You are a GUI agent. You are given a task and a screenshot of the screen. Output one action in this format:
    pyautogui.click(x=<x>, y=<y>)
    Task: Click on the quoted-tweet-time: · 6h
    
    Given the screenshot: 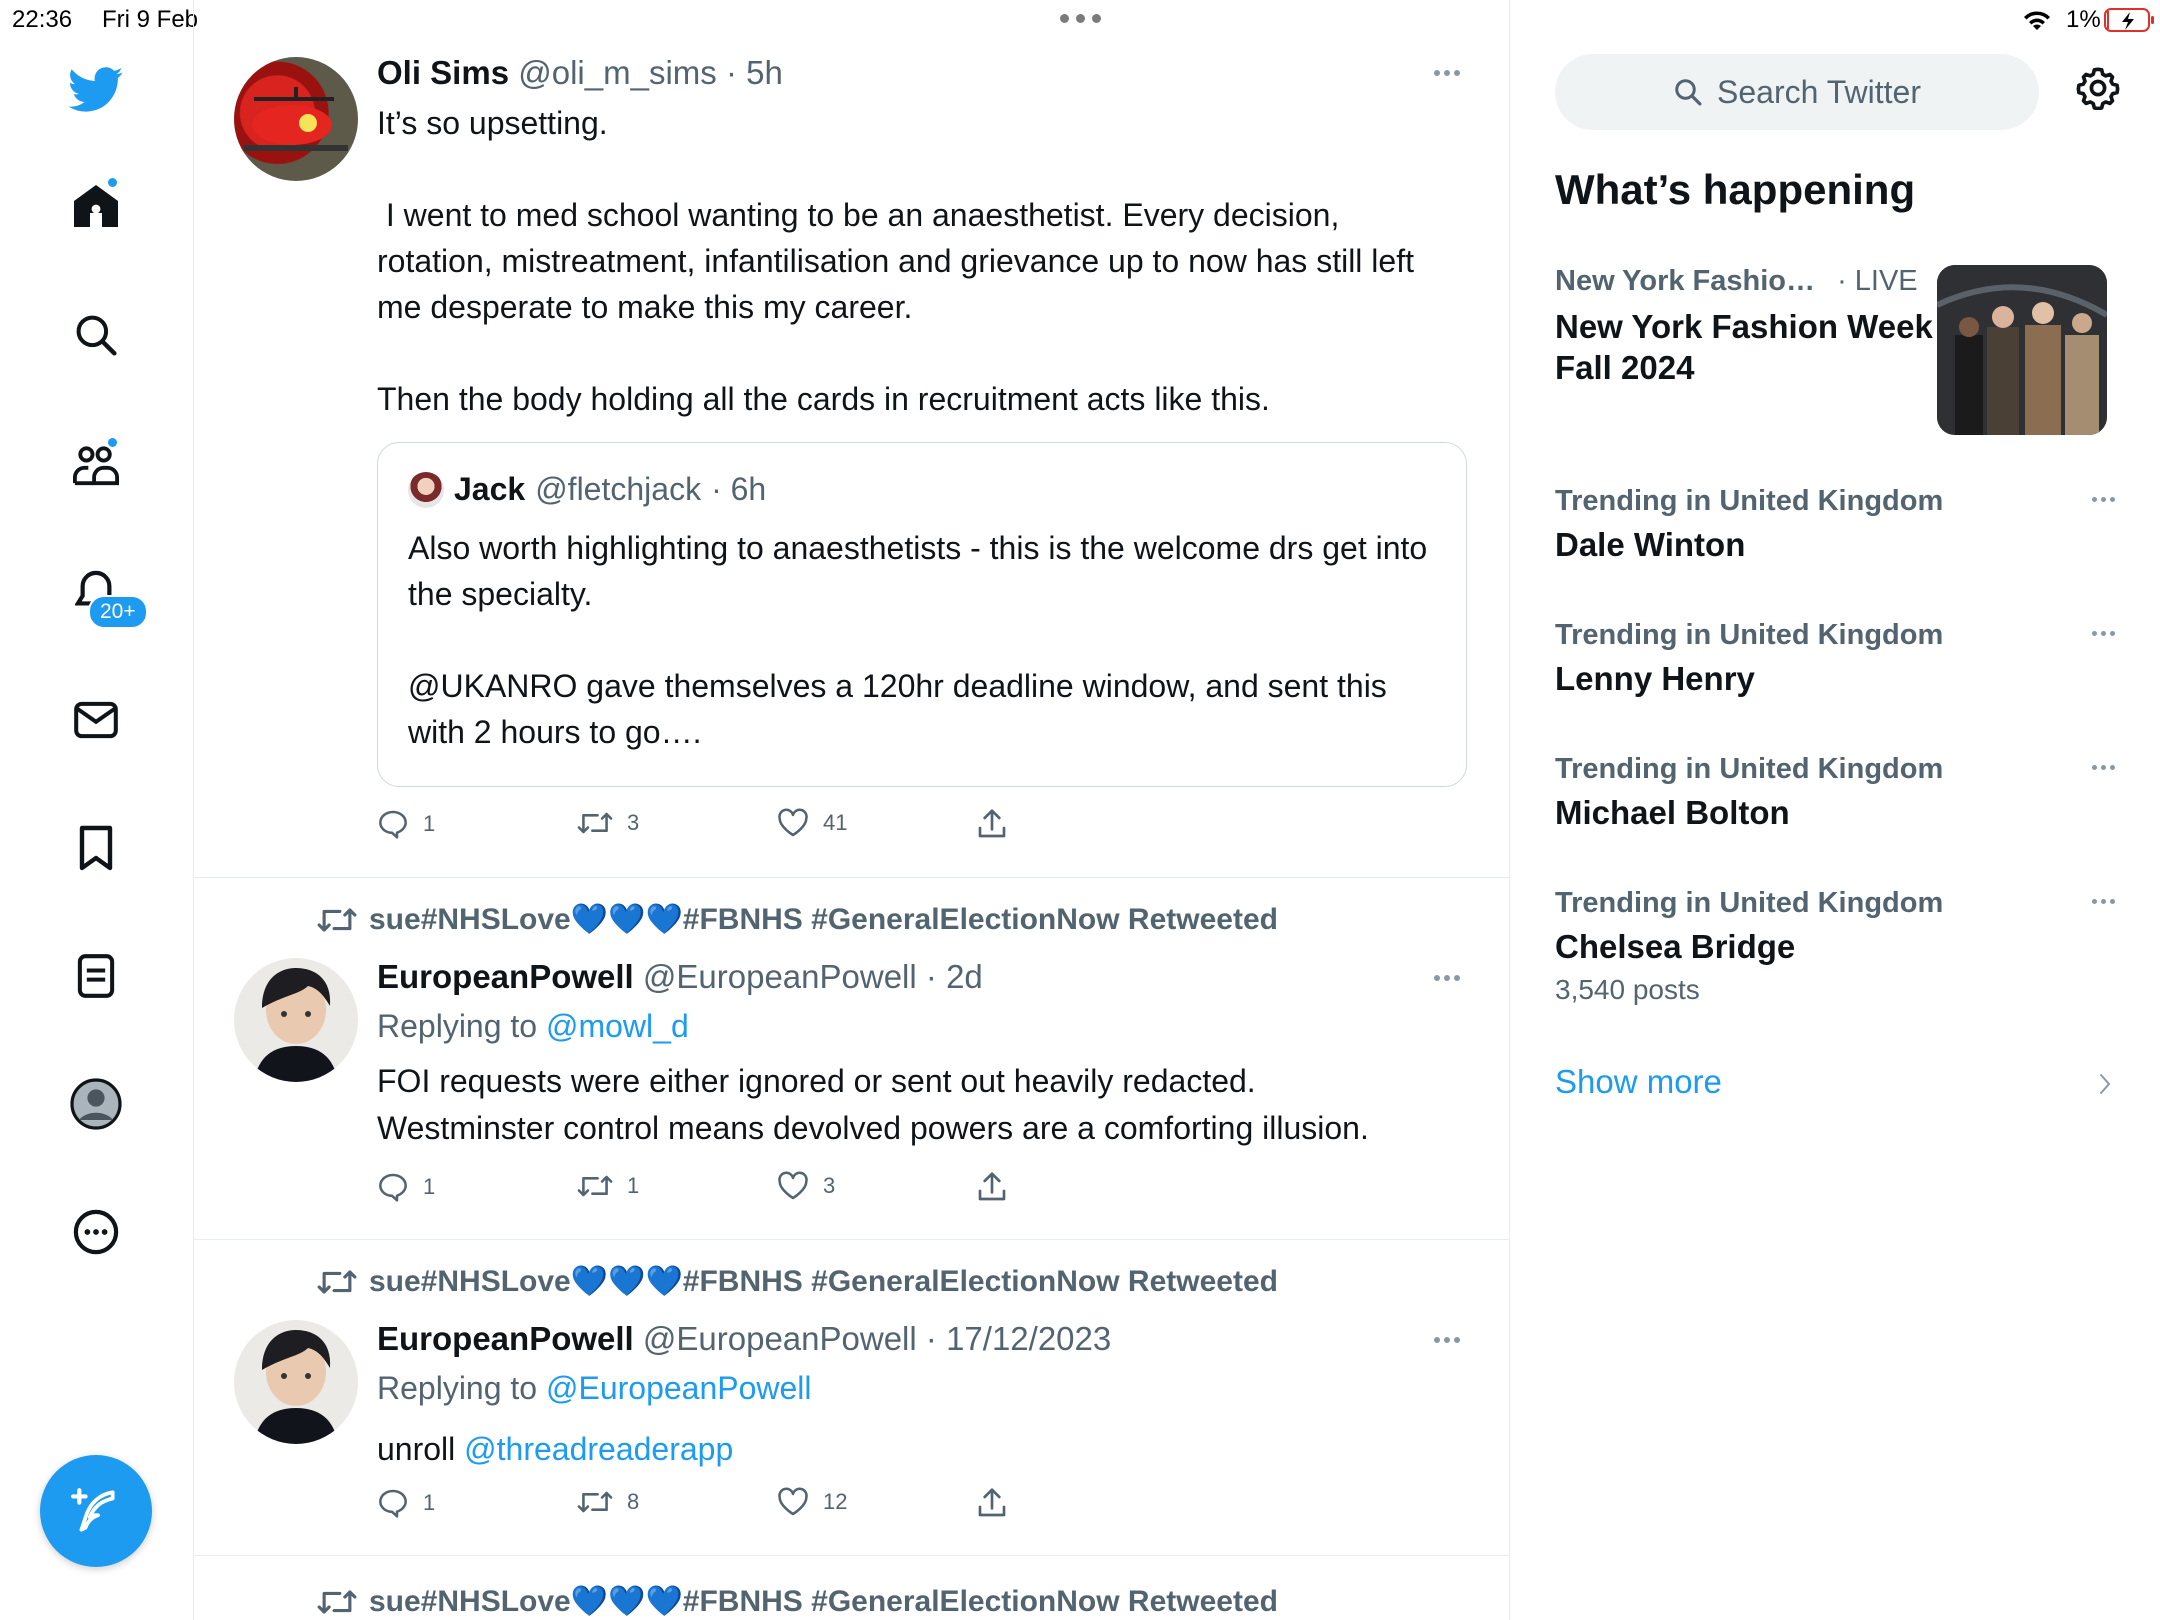 What is the action you would take?
    pyautogui.click(x=739, y=489)
    